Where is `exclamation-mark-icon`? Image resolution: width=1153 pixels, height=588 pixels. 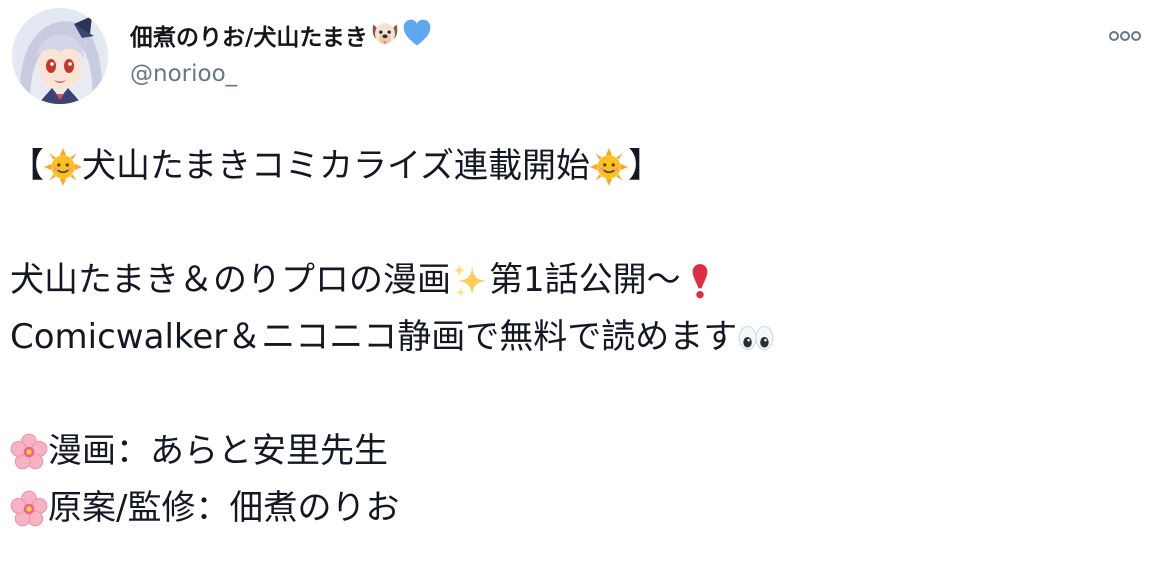 exclamation-mark-icon is located at coordinates (700, 281).